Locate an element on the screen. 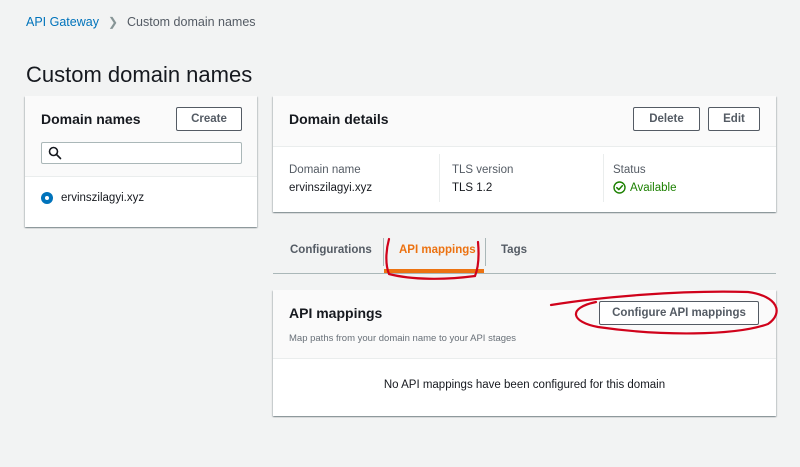 Image resolution: width=800 pixels, height=467 pixels. edit-button: Edit is located at coordinates (734, 119).